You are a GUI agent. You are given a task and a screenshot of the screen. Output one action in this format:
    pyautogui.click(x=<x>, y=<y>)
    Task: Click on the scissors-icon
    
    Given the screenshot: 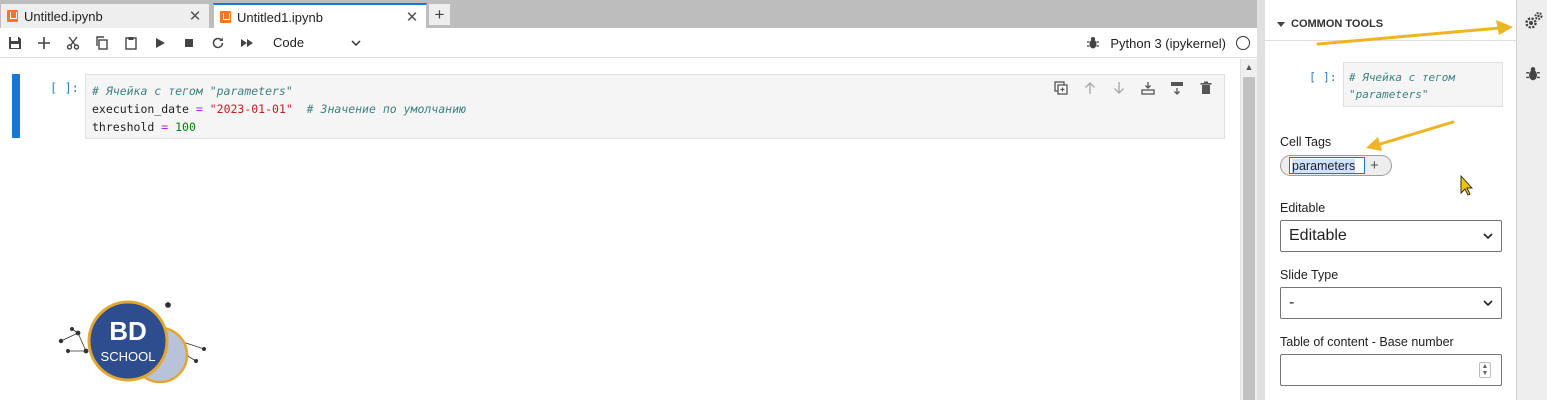 What is the action you would take?
    pyautogui.click(x=72, y=43)
    